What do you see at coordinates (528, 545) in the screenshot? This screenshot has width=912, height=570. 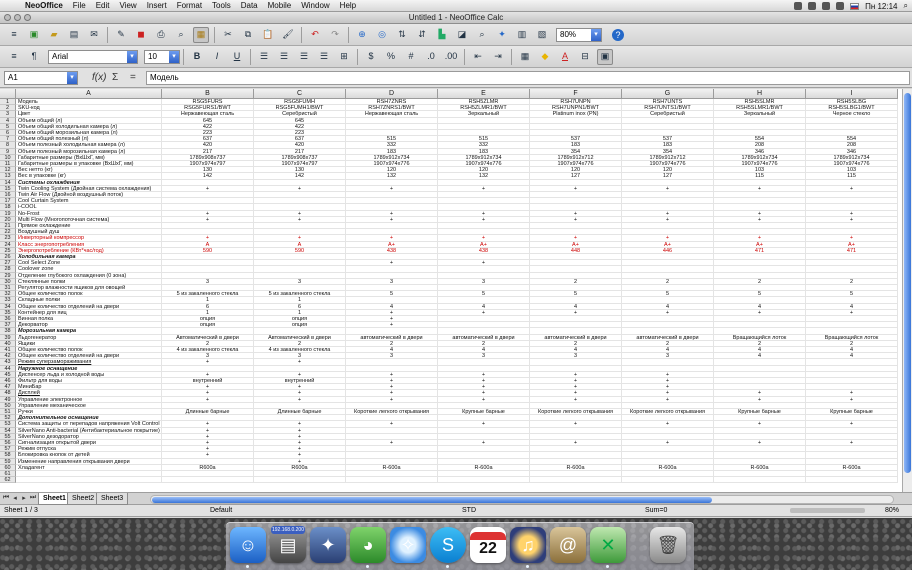 I see `itunes-icon: ♫` at bounding box center [528, 545].